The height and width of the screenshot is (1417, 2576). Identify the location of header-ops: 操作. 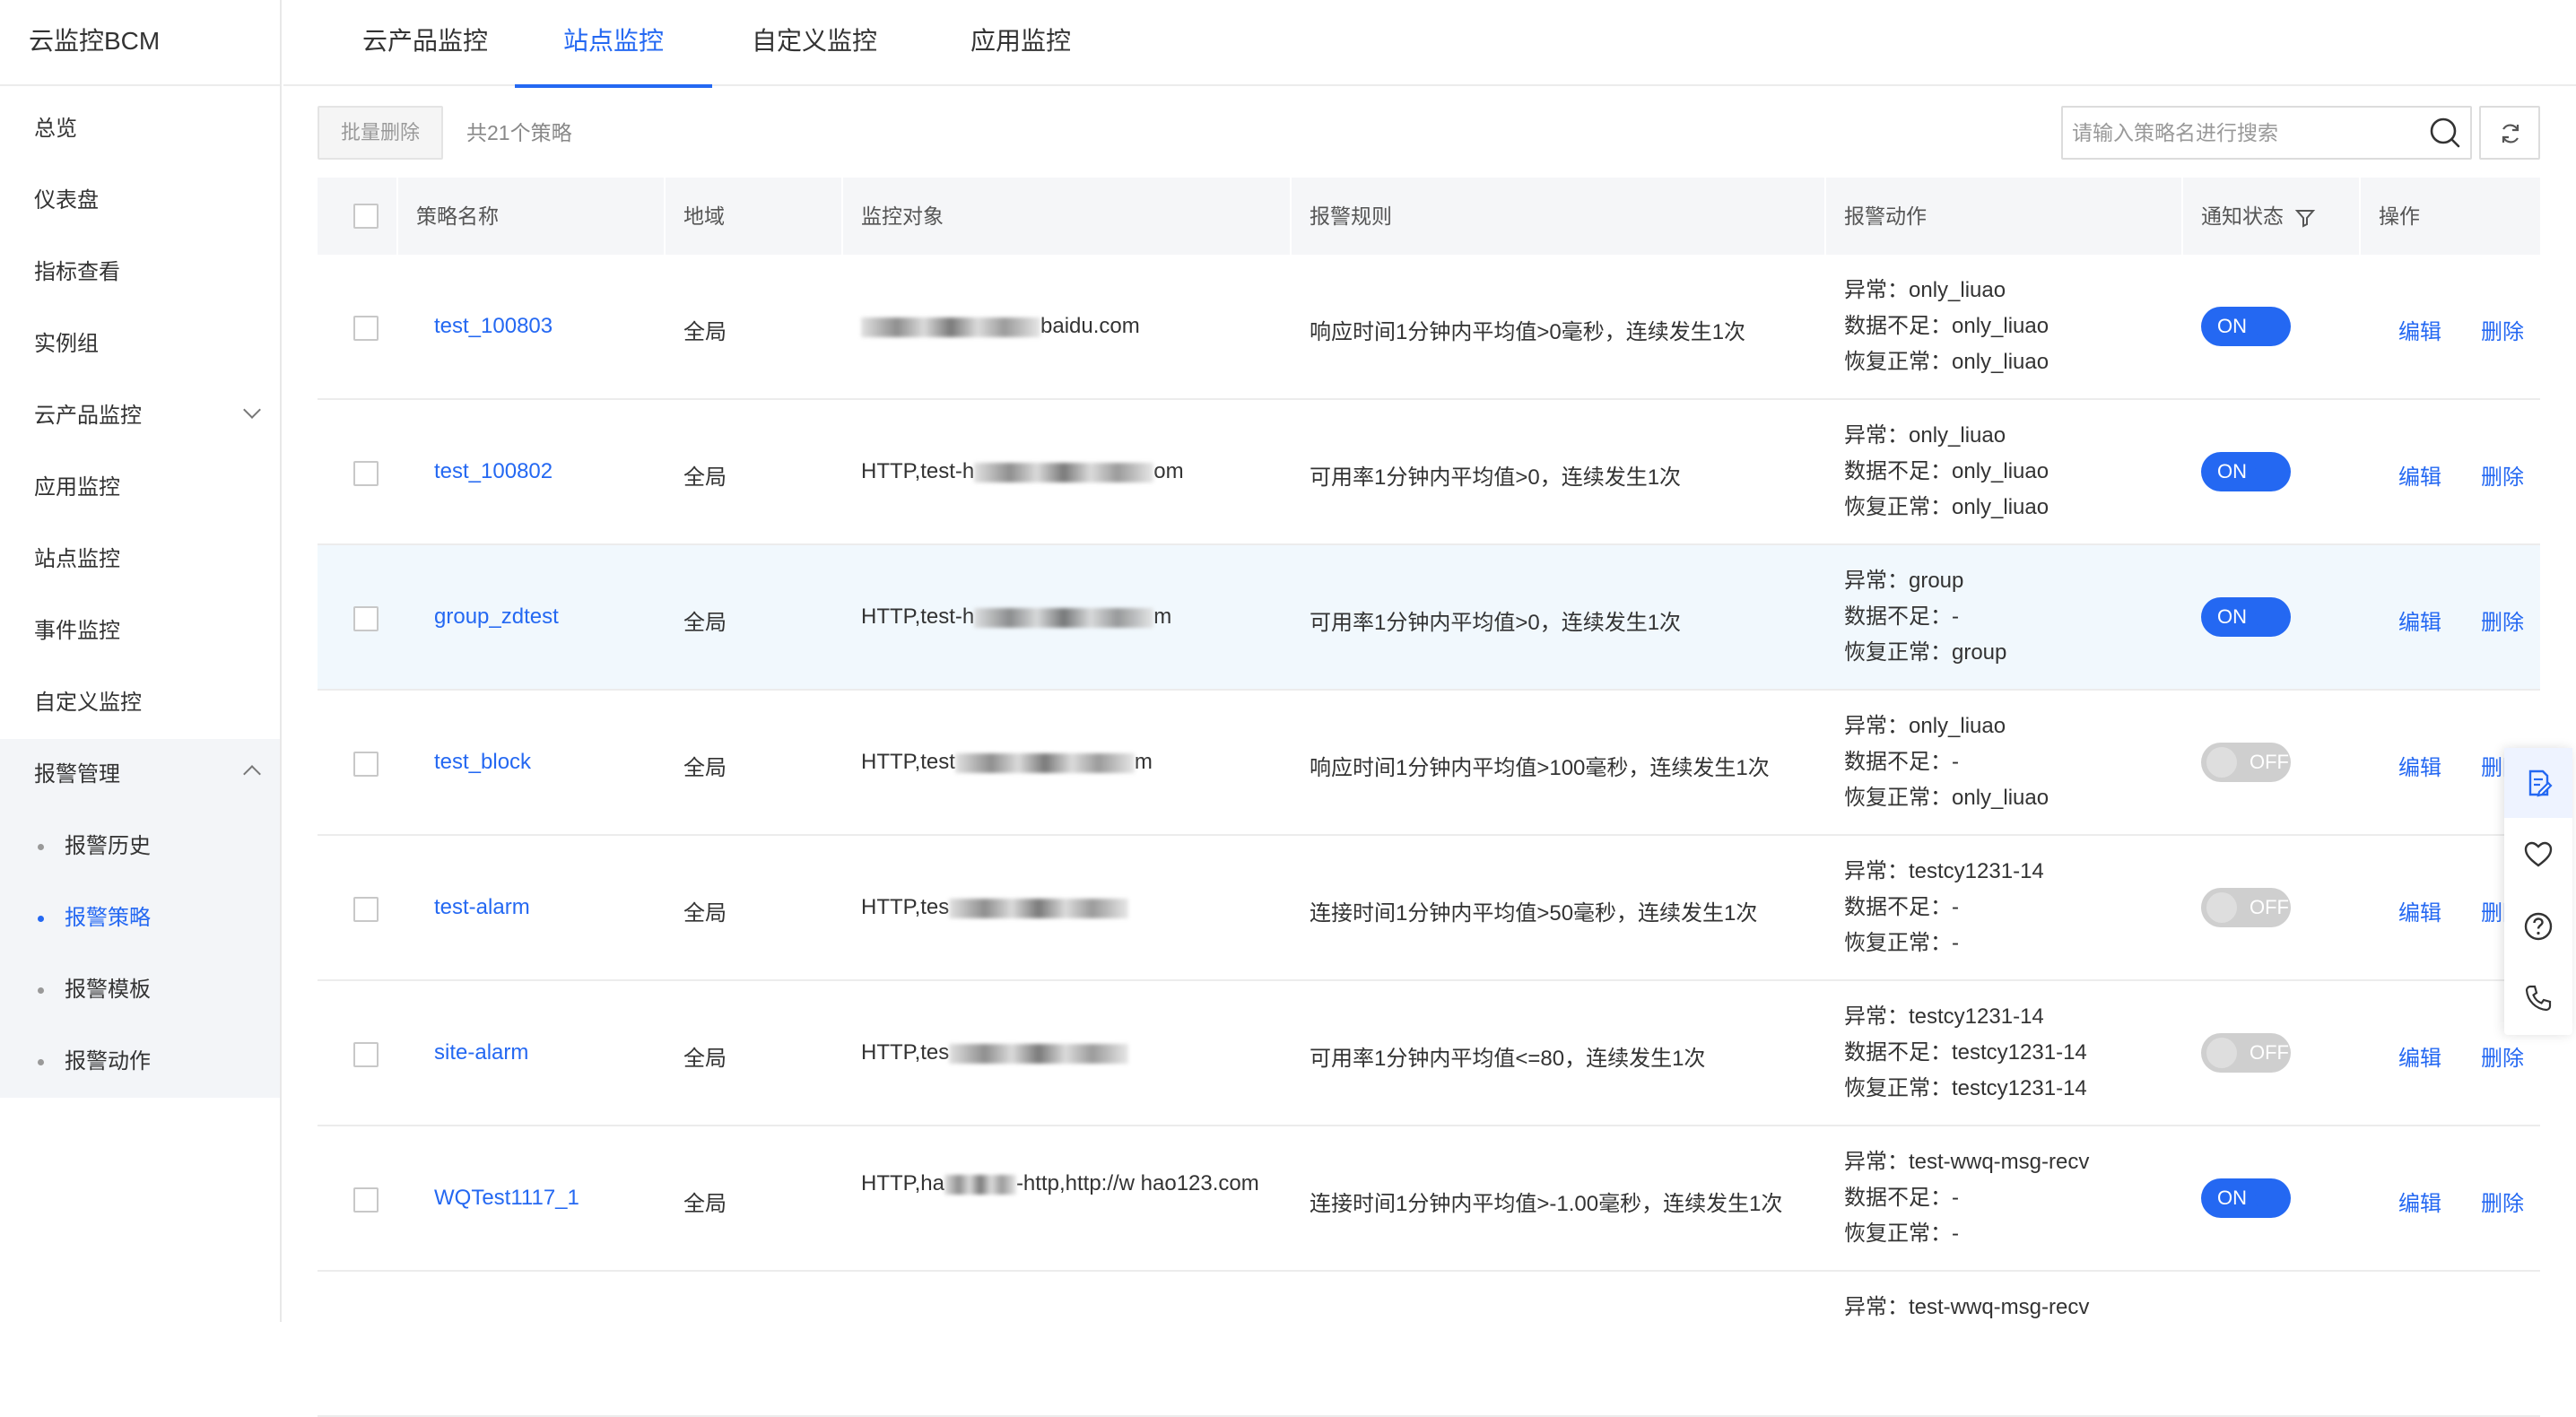
(2399, 216).